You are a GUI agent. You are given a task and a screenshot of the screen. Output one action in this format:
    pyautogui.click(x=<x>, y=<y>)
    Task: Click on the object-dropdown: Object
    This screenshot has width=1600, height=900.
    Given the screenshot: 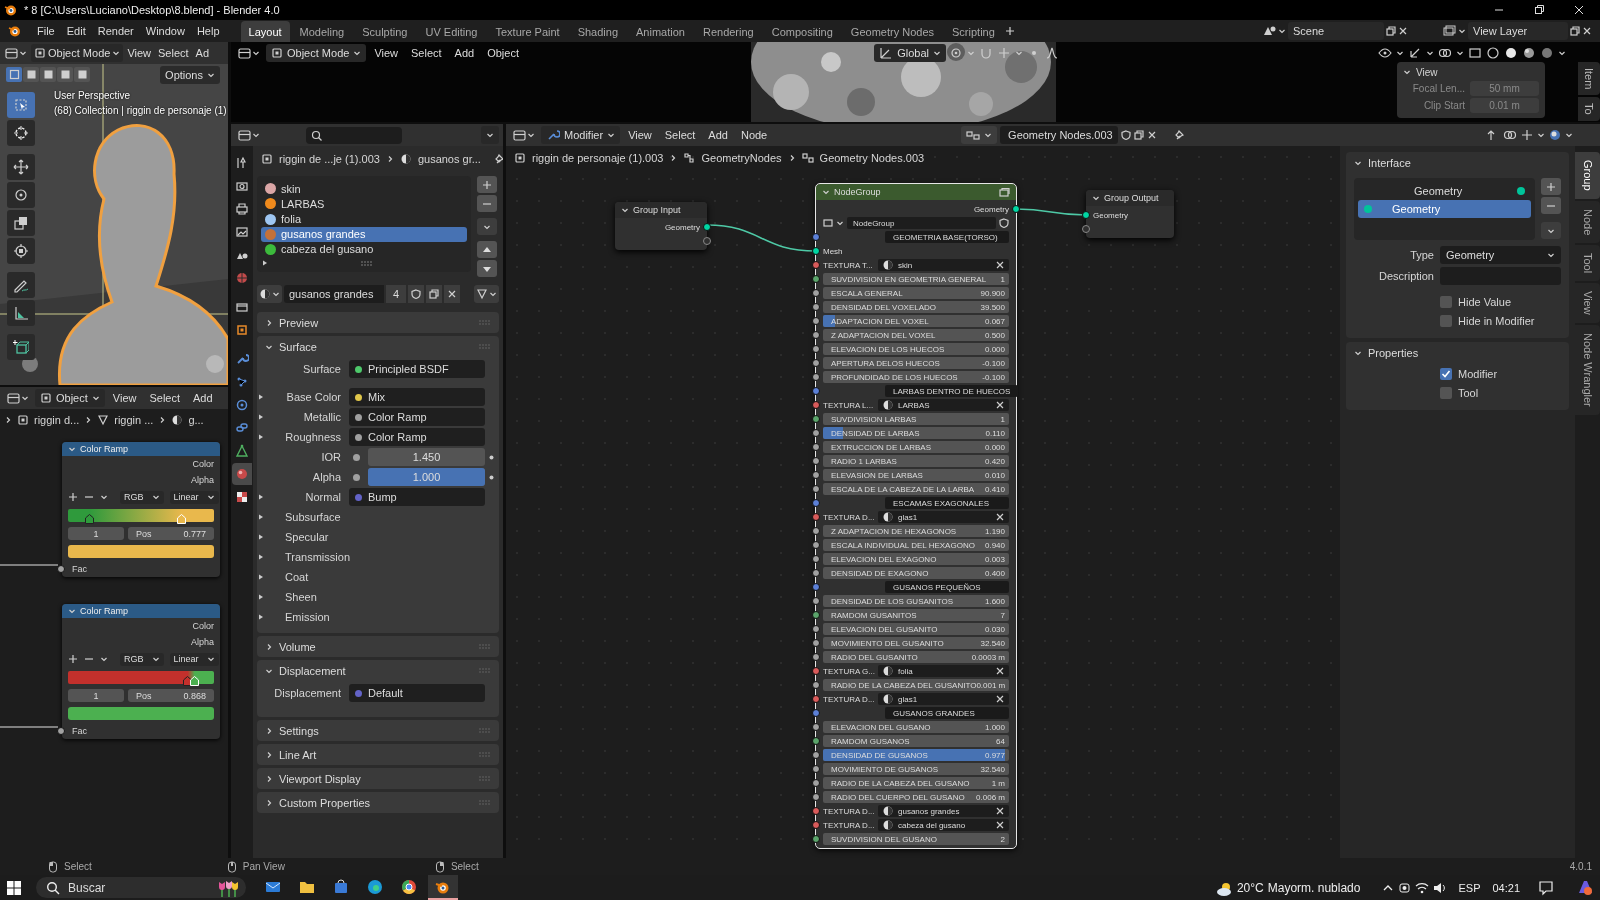 What is the action you would take?
    pyautogui.click(x=70, y=398)
    